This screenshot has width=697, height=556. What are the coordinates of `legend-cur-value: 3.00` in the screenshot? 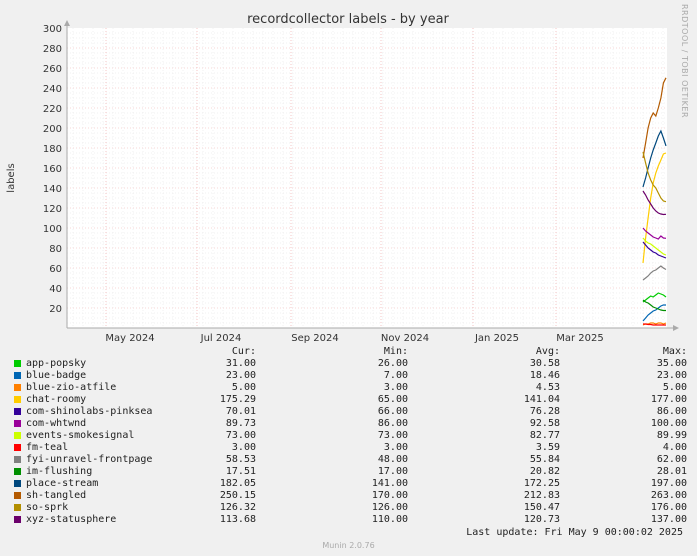 It's located at (243, 447).